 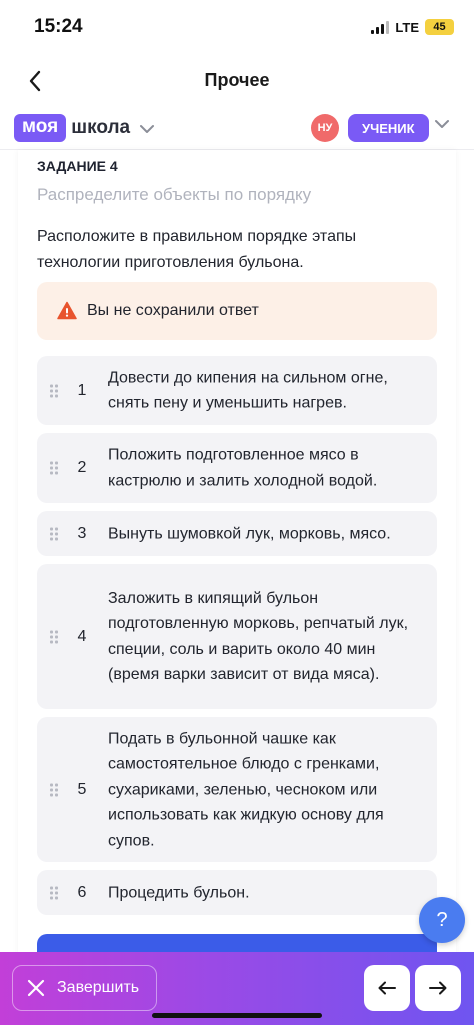 I want to click on arrow-left-icon, so click(x=387, y=988).